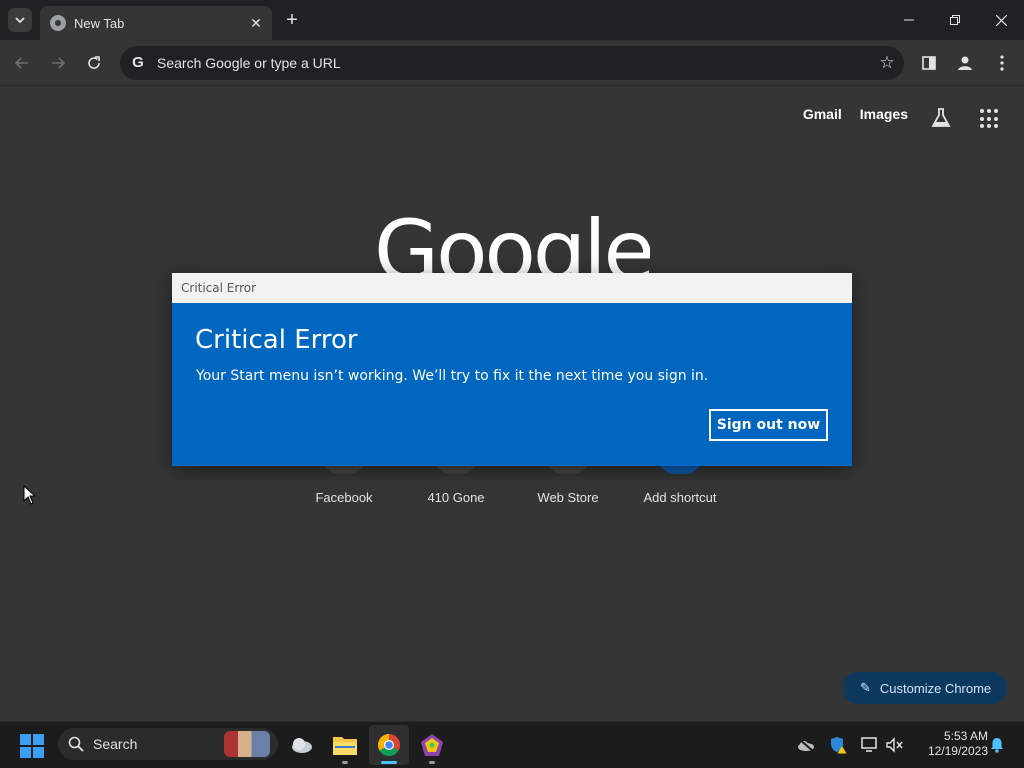 This screenshot has height=768, width=1024. I want to click on minimize-icon, so click(909, 20).